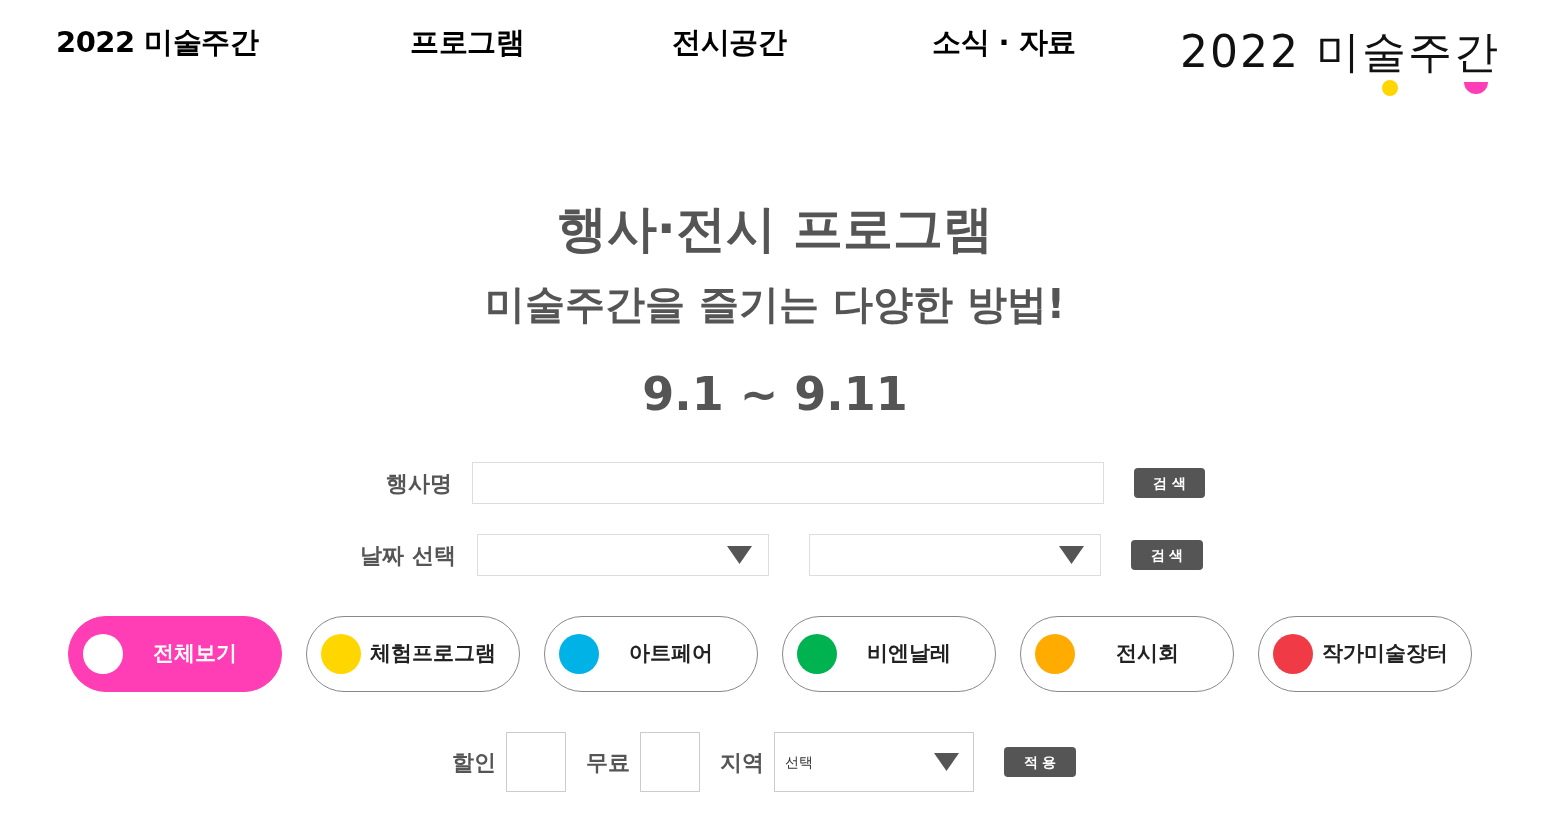 This screenshot has height=828, width=1550. I want to click on category-pill: 작가미술장터, so click(1365, 654).